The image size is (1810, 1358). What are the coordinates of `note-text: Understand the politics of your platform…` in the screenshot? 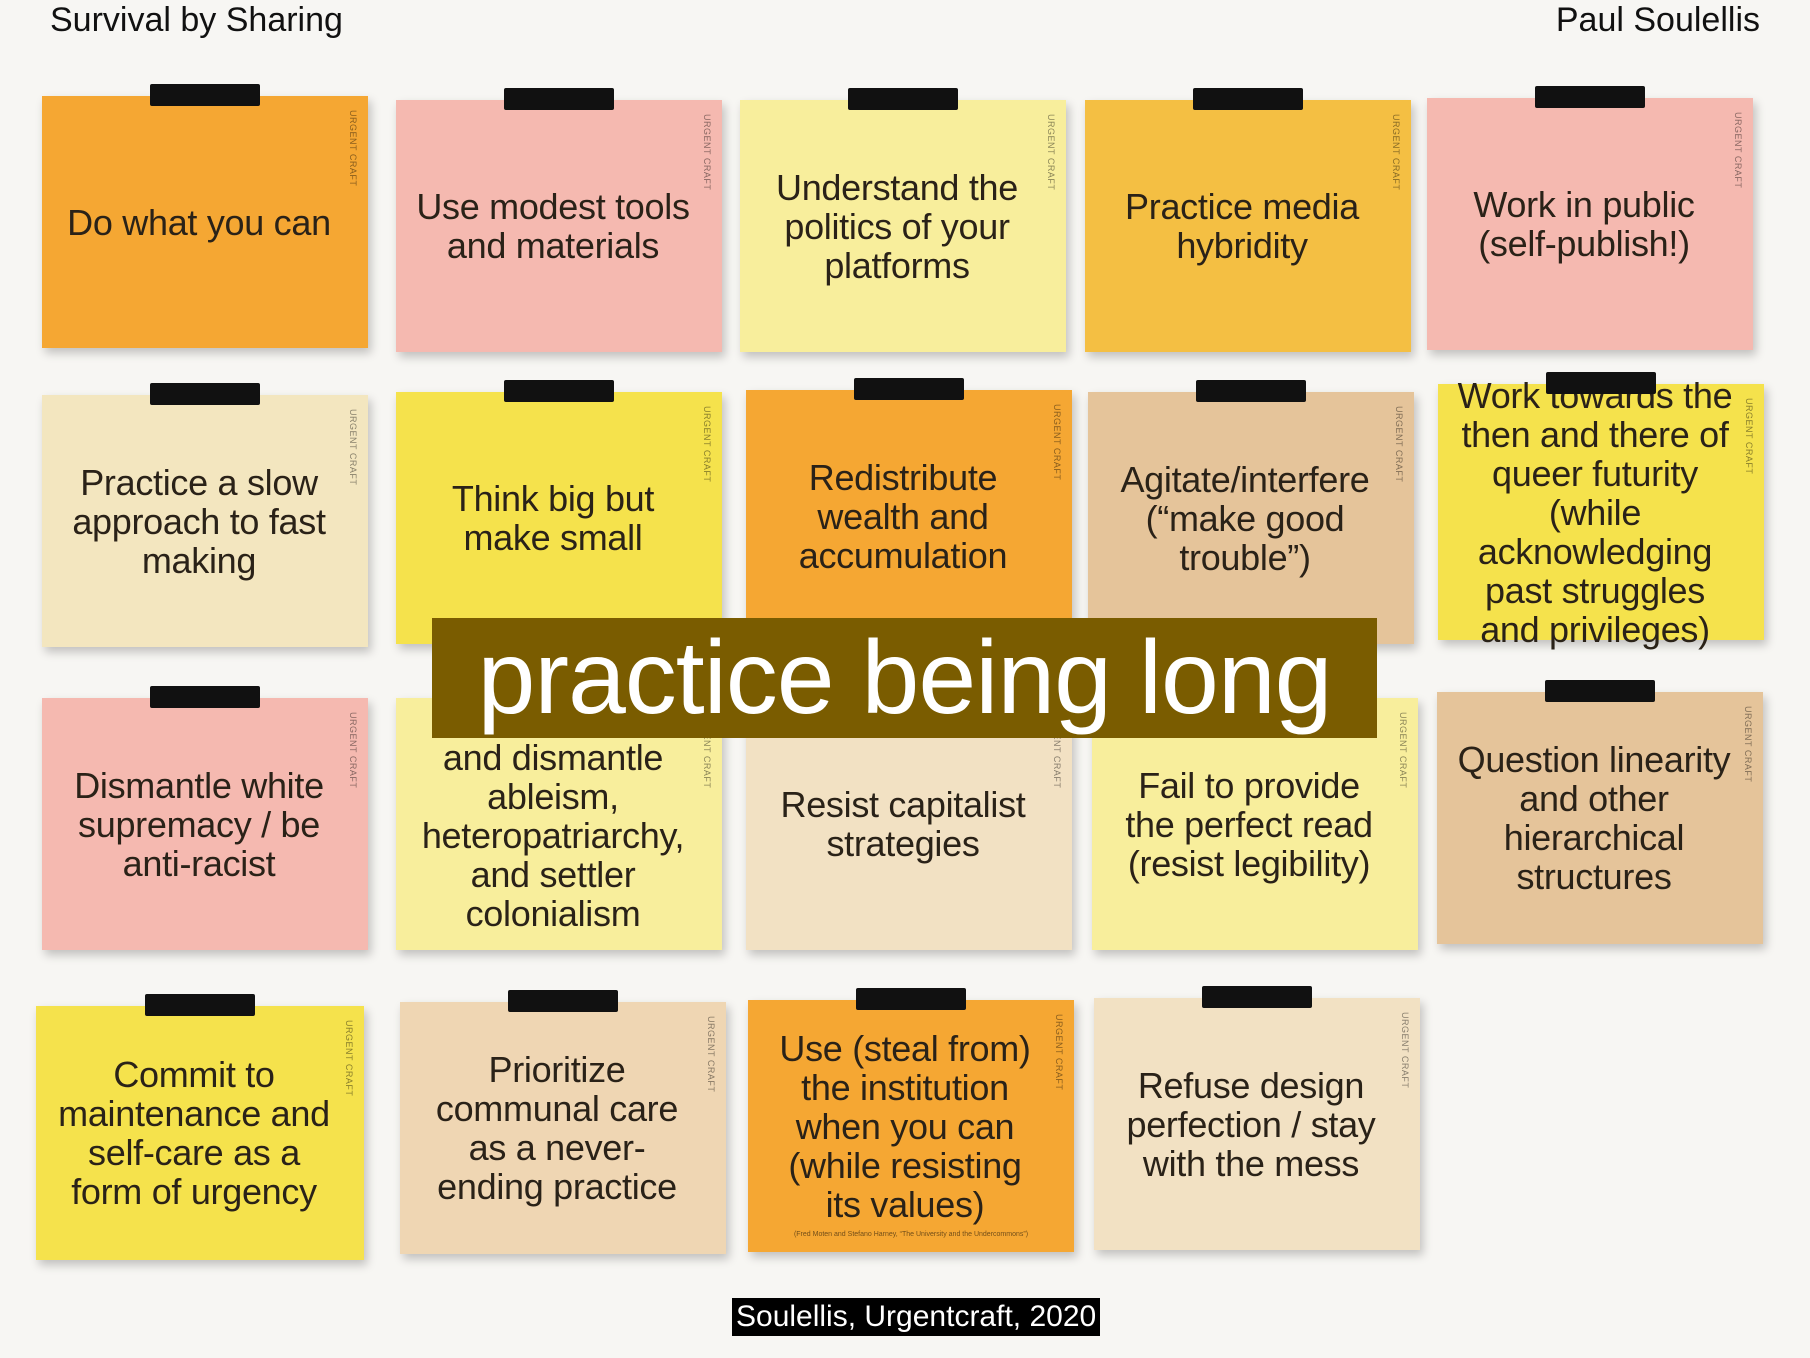 It's located at (897, 226).